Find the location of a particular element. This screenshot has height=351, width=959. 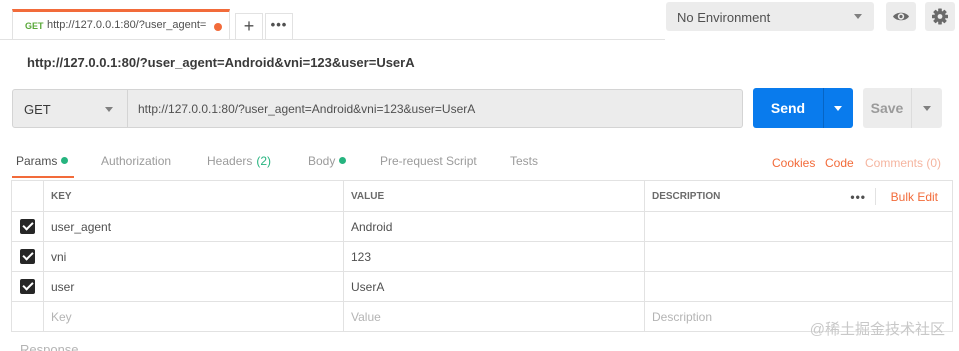

eye-icon is located at coordinates (901, 16).